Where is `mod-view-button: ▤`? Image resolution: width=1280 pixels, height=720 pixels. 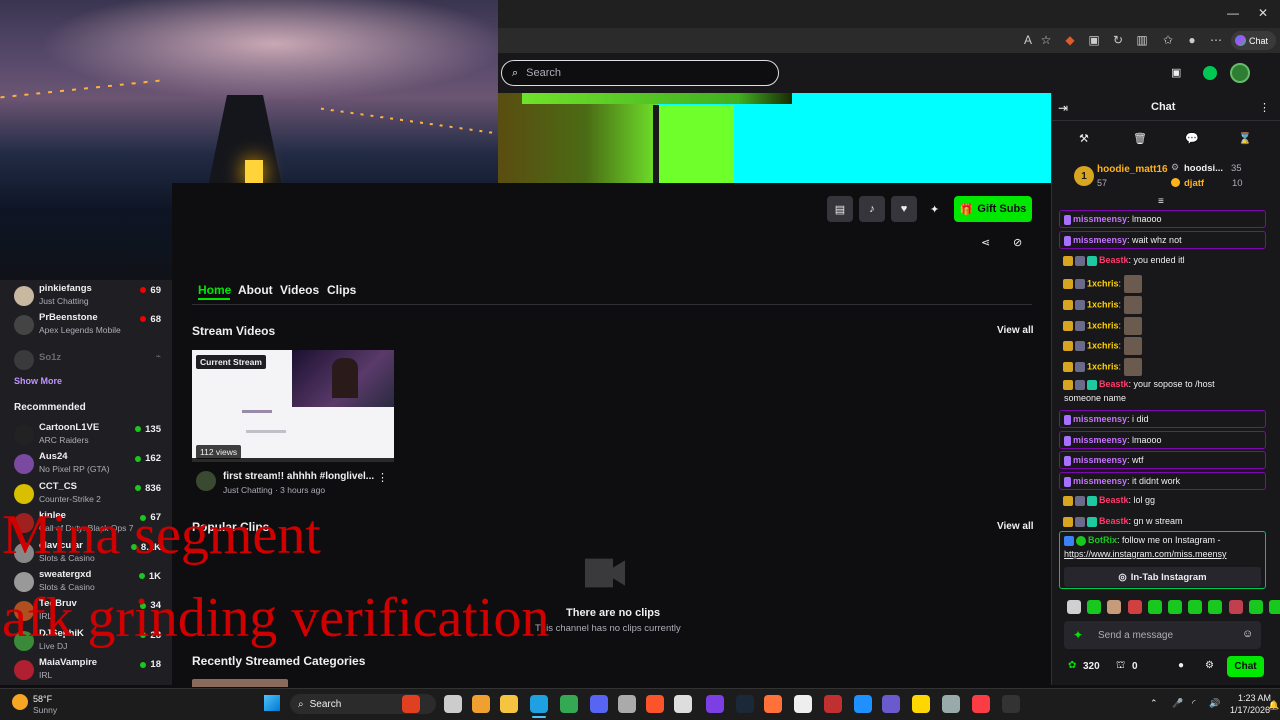 mod-view-button: ▤ is located at coordinates (840, 209).